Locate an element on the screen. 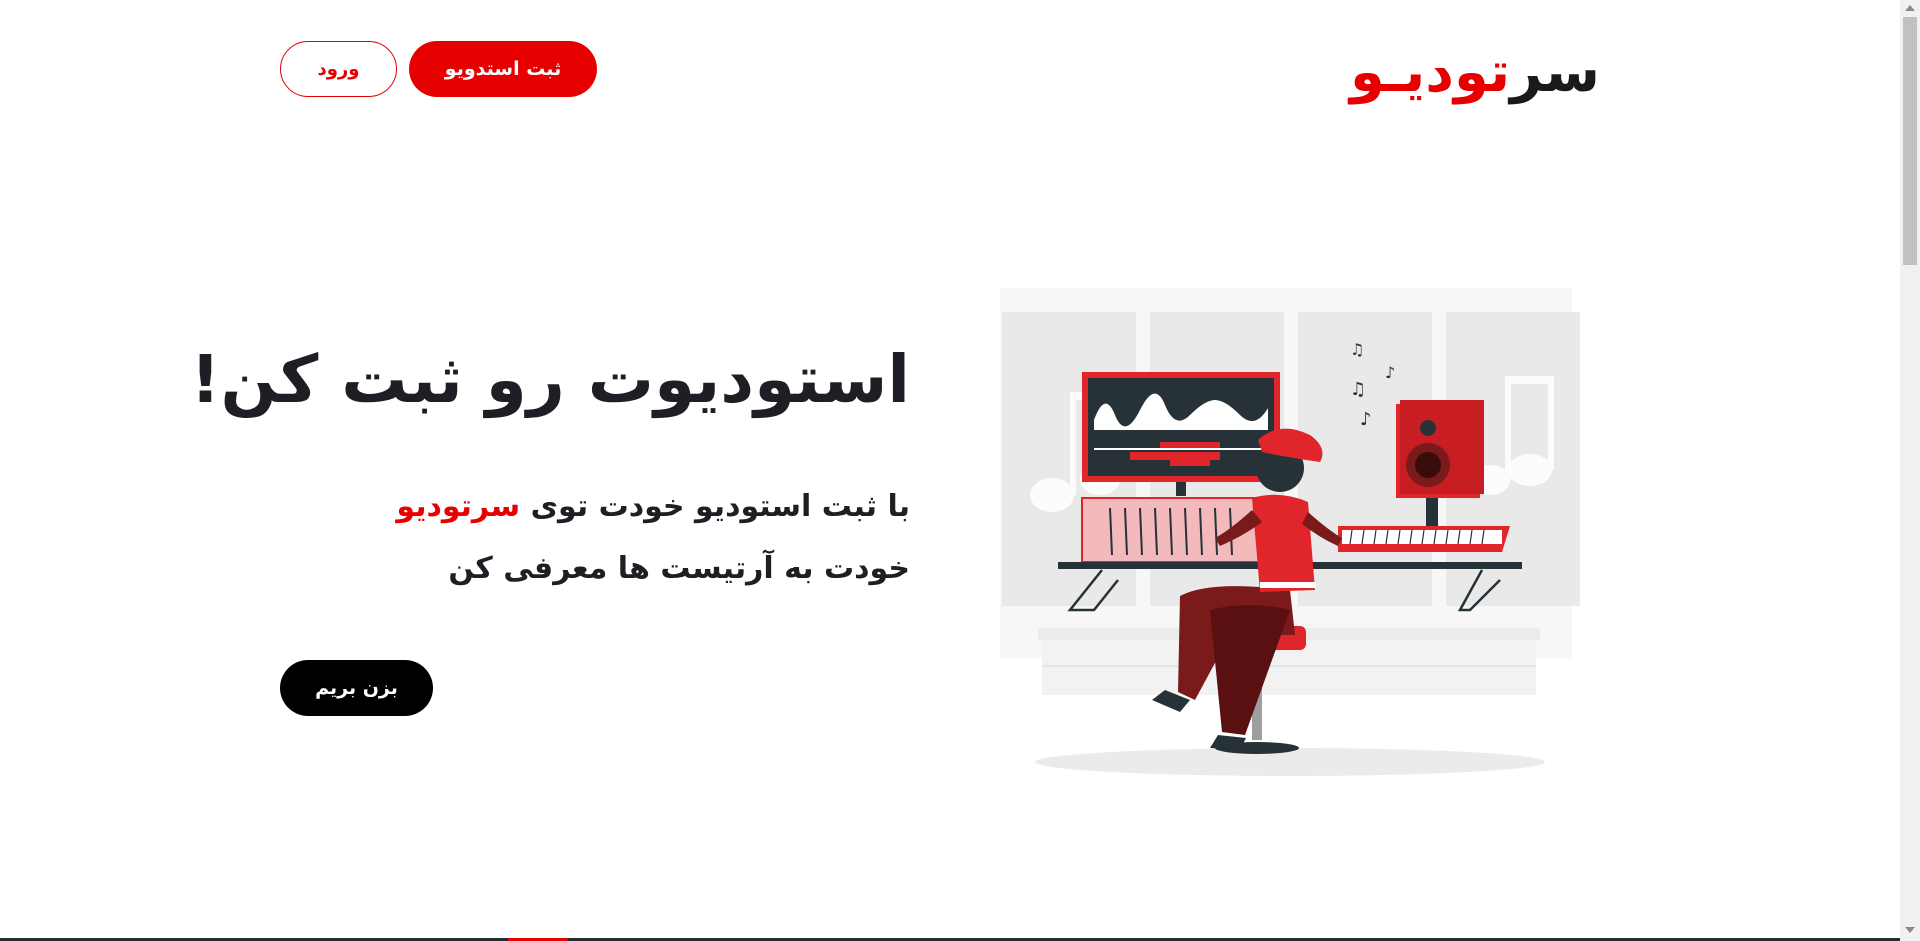  logo-text-black: سر is located at coordinates (1555, 72).